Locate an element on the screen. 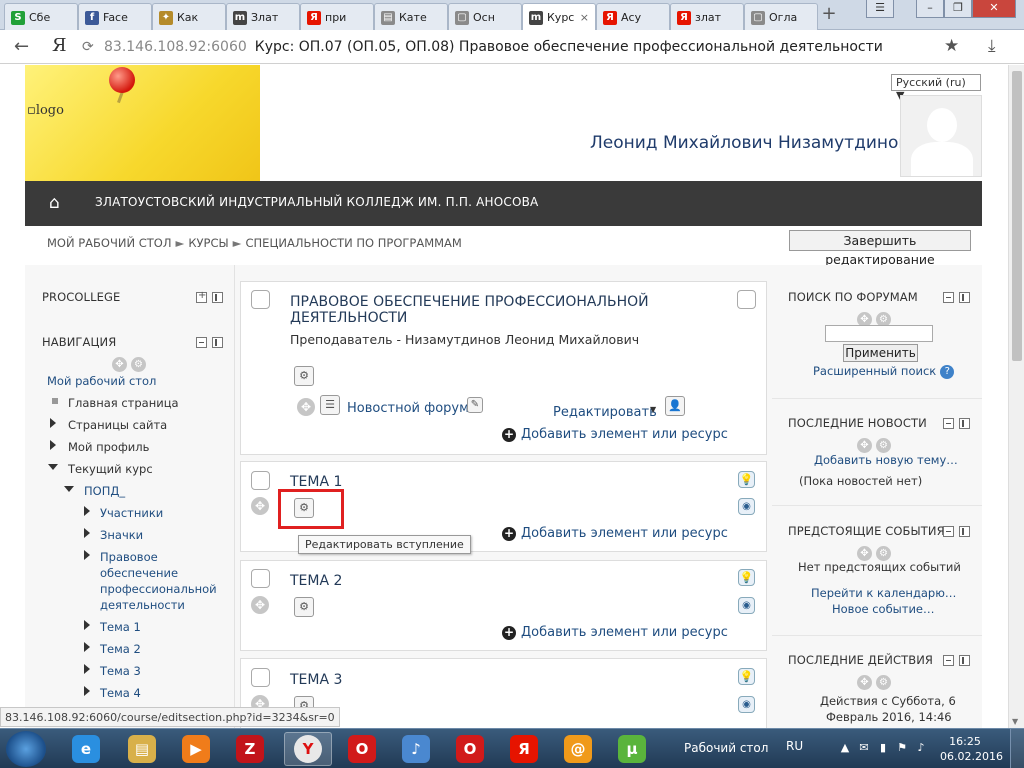  flag-icon: ⚑ is located at coordinates (902, 748).